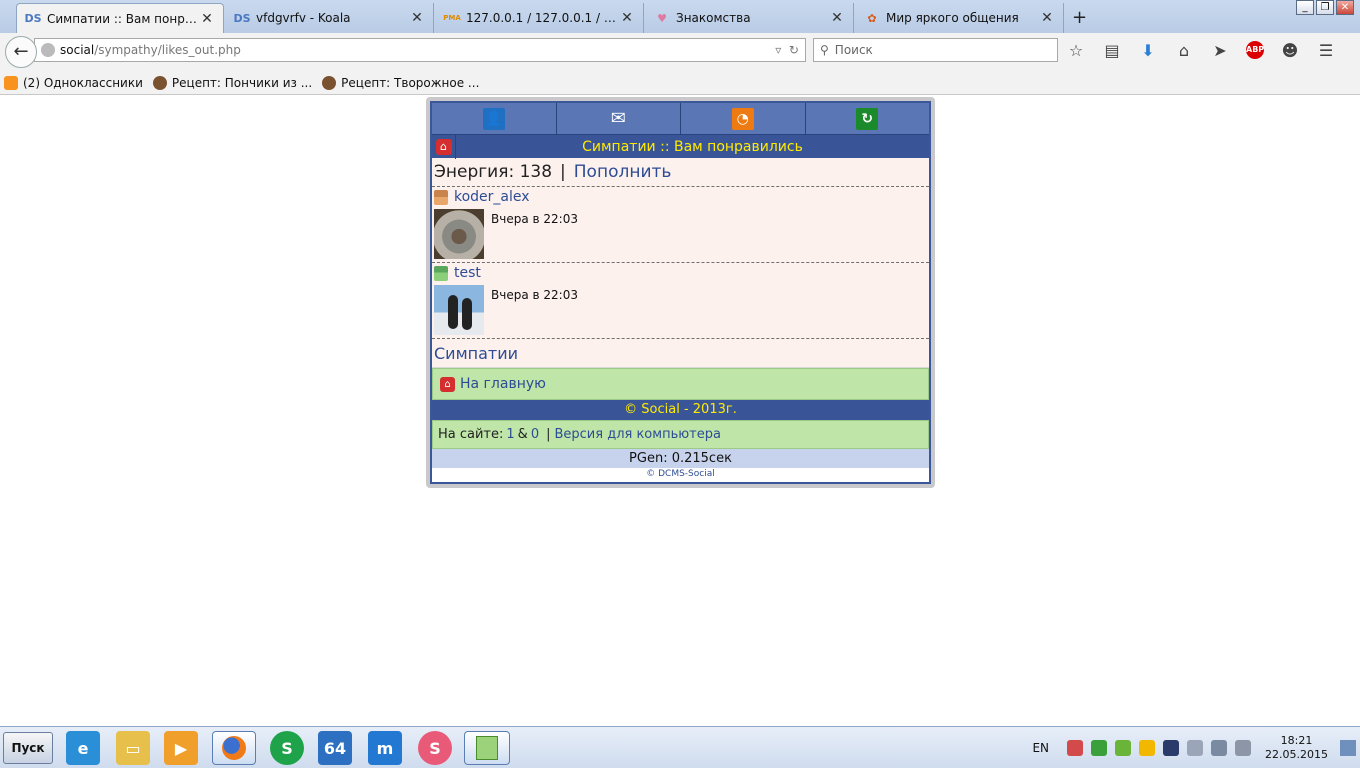 The height and width of the screenshot is (768, 1360). I want to click on restore-button: ❐, so click(1325, 7).